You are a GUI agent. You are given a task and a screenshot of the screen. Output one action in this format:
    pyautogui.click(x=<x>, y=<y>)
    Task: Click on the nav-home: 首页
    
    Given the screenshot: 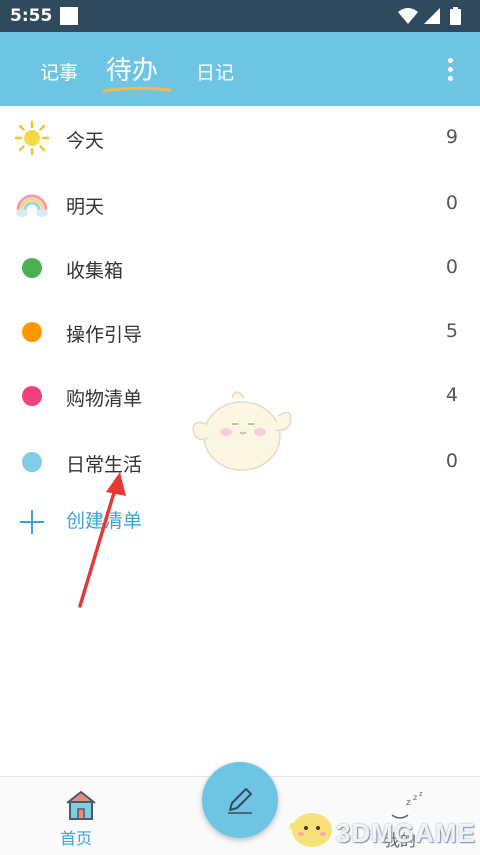 What is the action you would take?
    pyautogui.click(x=81, y=819)
    